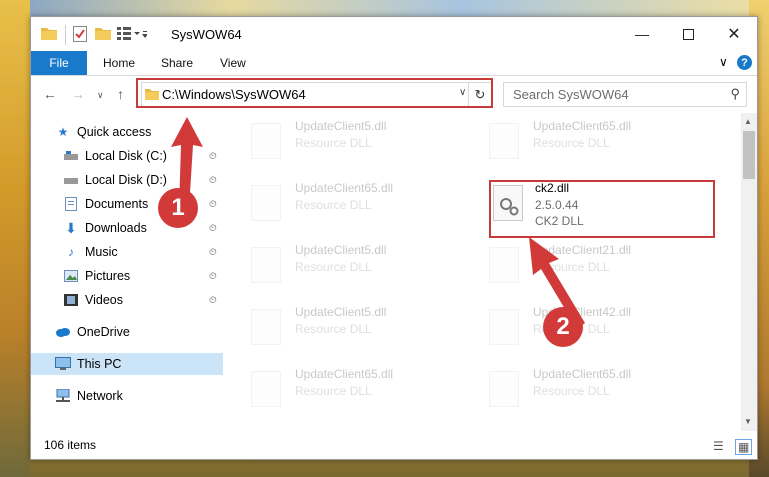 This screenshot has height=477, width=769. Describe the element at coordinates (314, 93) in the screenshot. I see `address-highlight-box` at that location.